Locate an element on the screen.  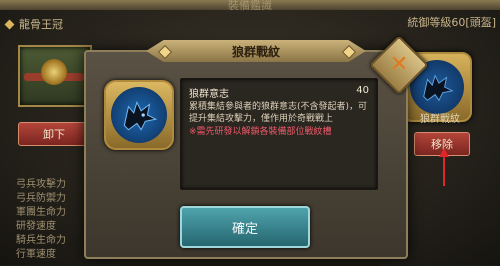
crown-equipment-image is located at coordinates (55, 76).